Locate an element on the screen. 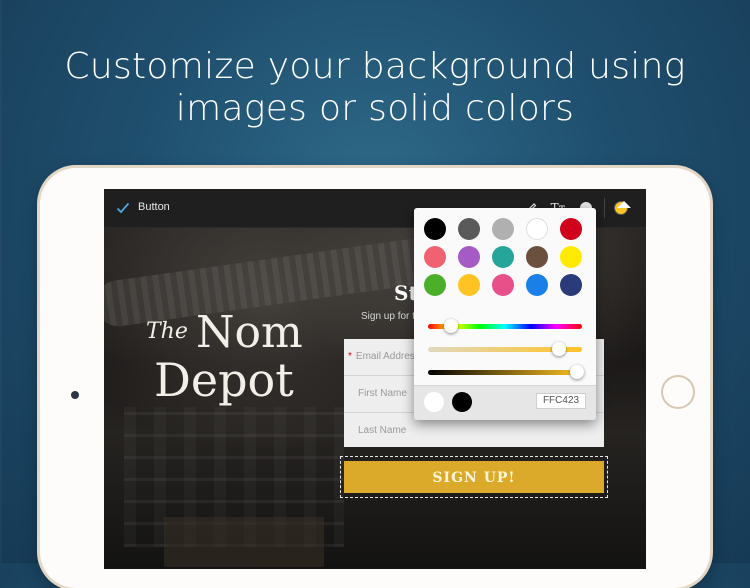 The image size is (750, 588). home-button is located at coordinates (678, 392).